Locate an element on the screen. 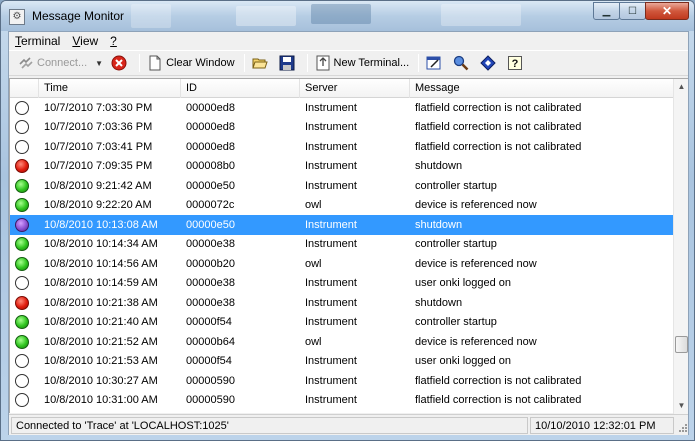  scroll-up-arrow-icon: ▲ is located at coordinates (681, 87).